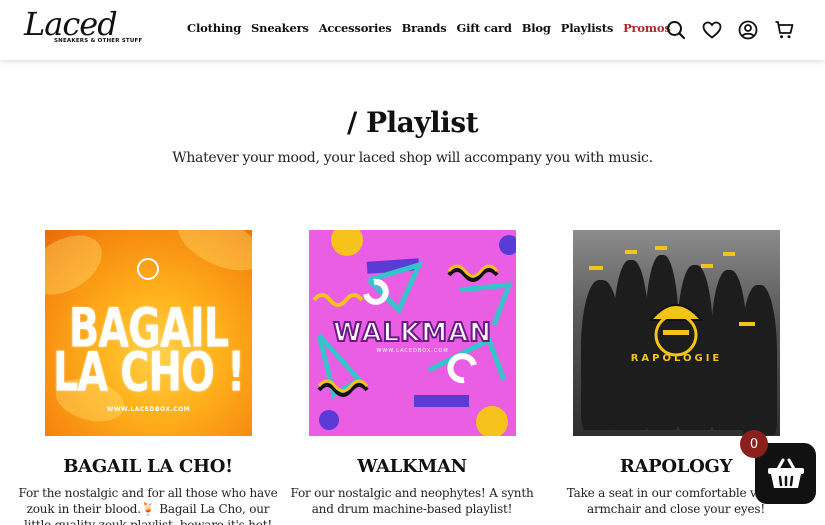 Image resolution: width=825 pixels, height=525 pixels. I want to click on basket-icon, so click(785, 473).